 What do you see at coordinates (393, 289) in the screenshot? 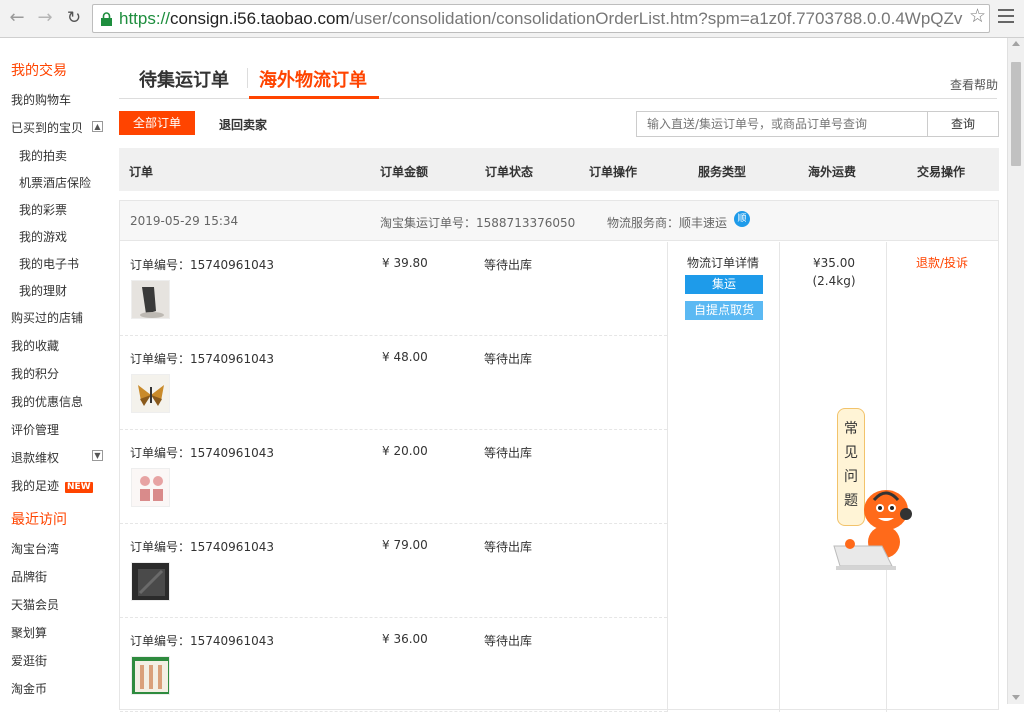
I see `table-row: 订单编号：15740961043 ¥ 39.80 等待出库` at bounding box center [393, 289].